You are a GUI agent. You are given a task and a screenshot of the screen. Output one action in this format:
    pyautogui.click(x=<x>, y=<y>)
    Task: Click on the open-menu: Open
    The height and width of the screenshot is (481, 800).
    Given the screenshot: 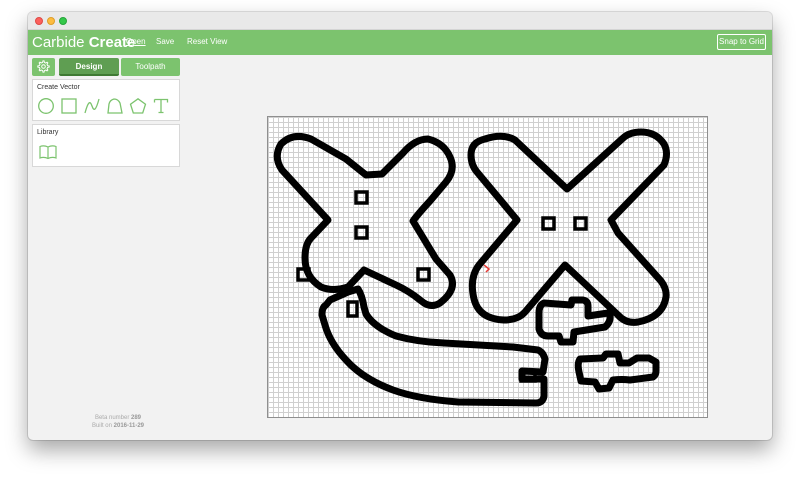 What is the action you would take?
    pyautogui.click(x=136, y=42)
    